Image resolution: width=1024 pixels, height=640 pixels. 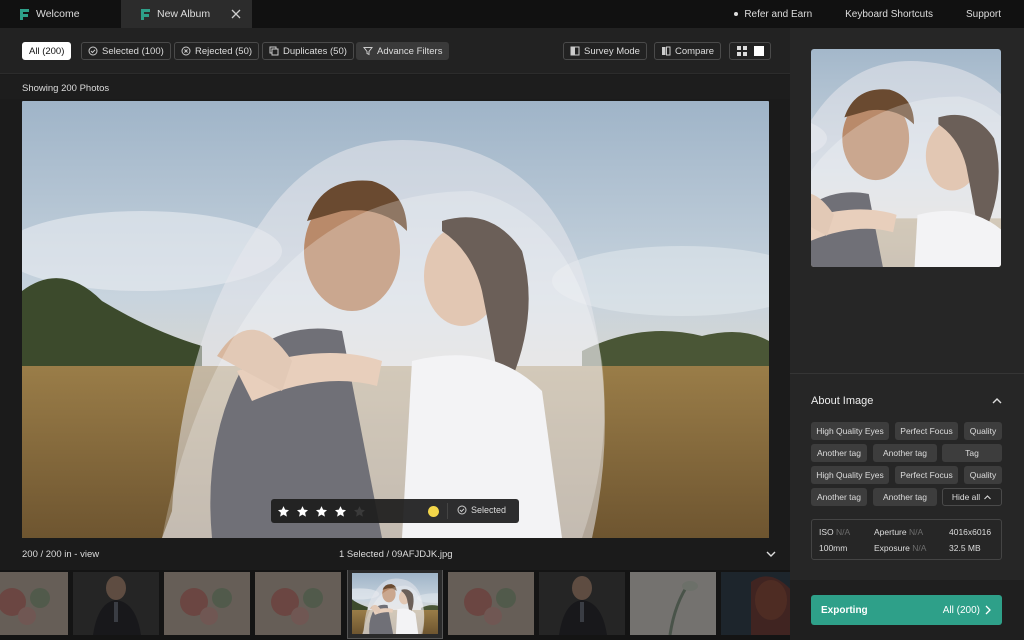 What do you see at coordinates (833, 548) in the screenshot?
I see `focal-length-value: 100mm` at bounding box center [833, 548].